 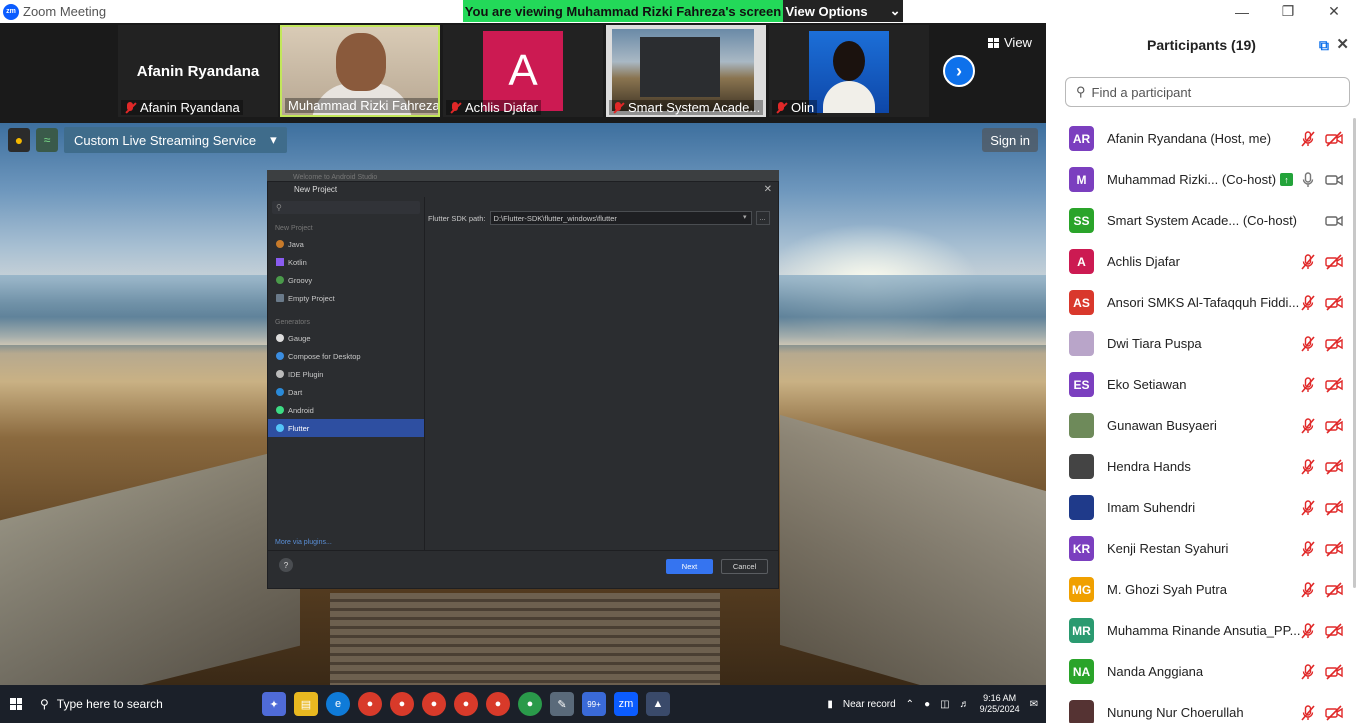 I want to click on next-page-button: ›, so click(x=959, y=71).